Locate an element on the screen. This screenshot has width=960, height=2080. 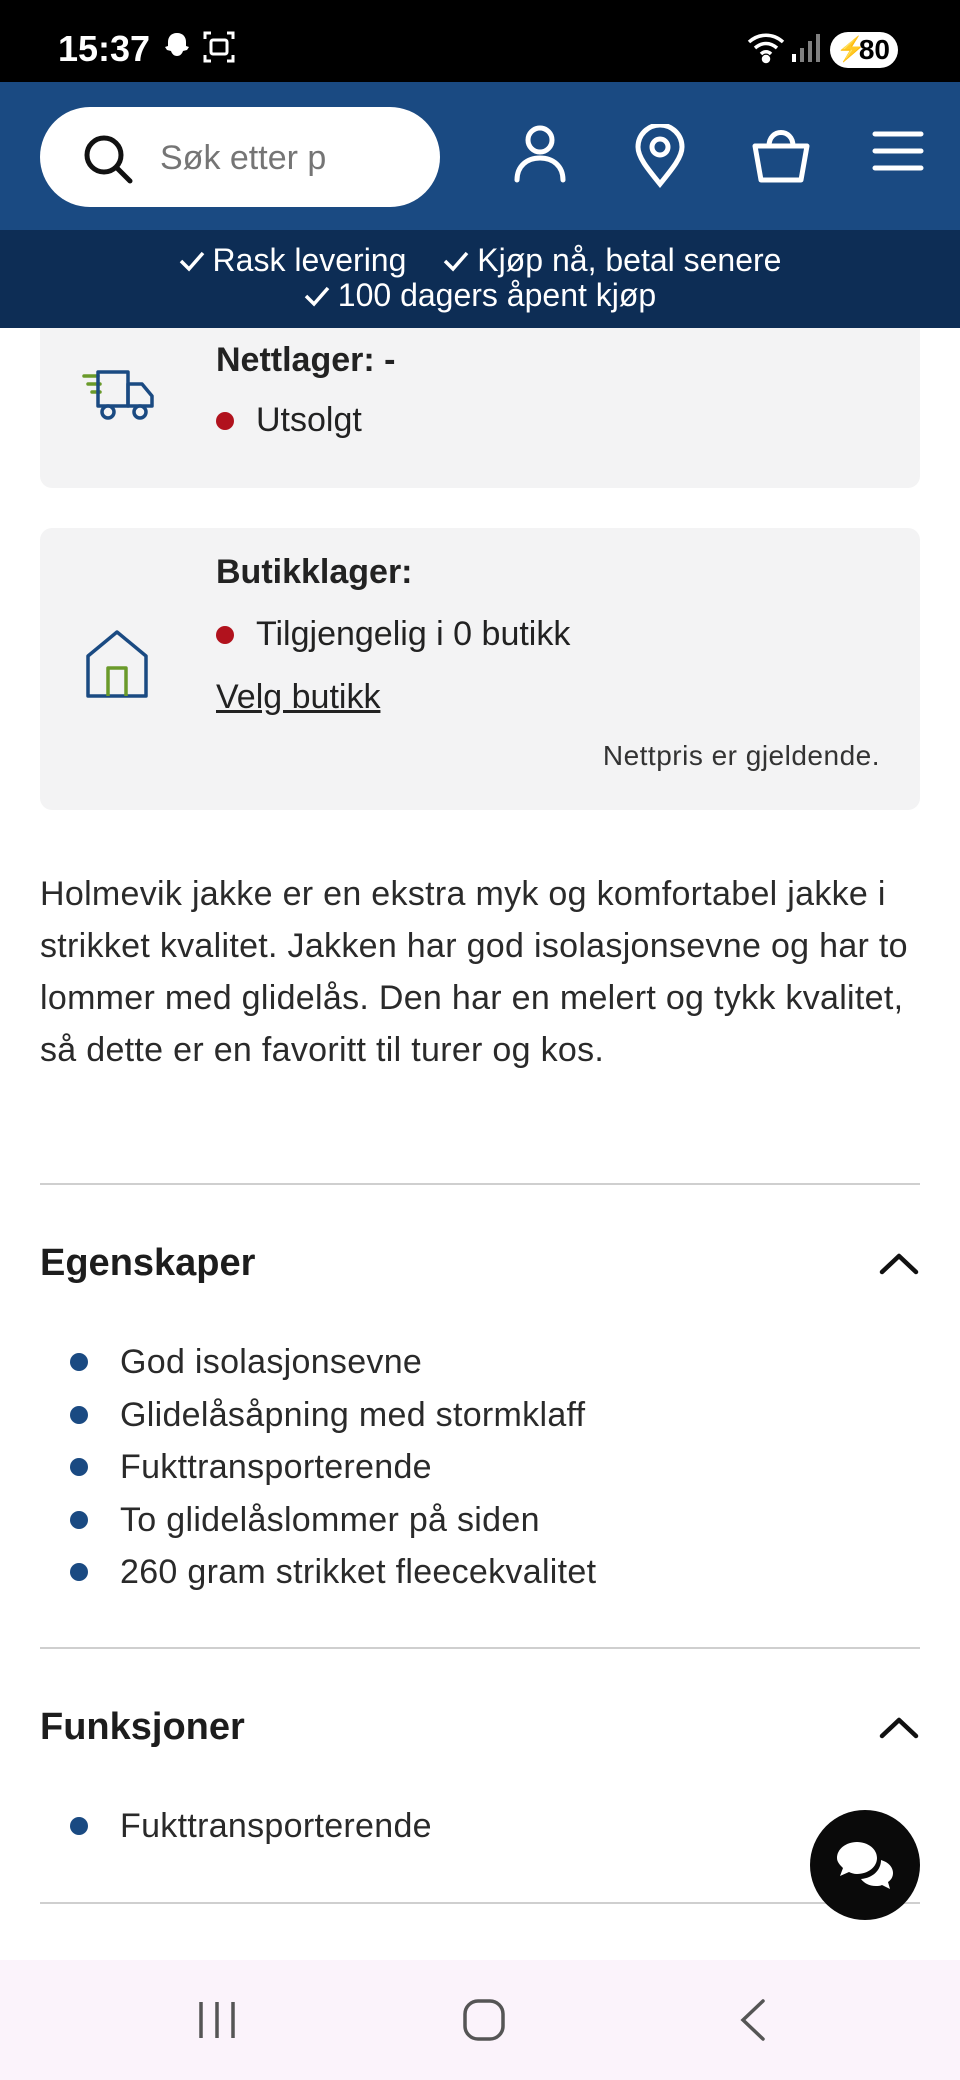
benefit-item: 100 dagers åpent kjøp is located at coordinates (480, 295).